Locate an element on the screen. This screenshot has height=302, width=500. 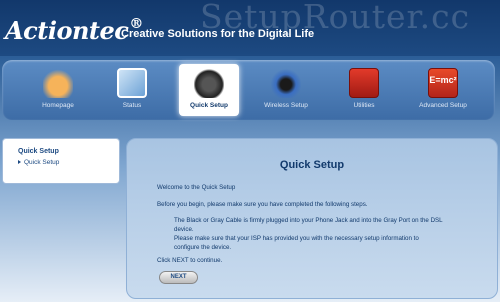
nav-label: Status is located at coordinates (132, 105).